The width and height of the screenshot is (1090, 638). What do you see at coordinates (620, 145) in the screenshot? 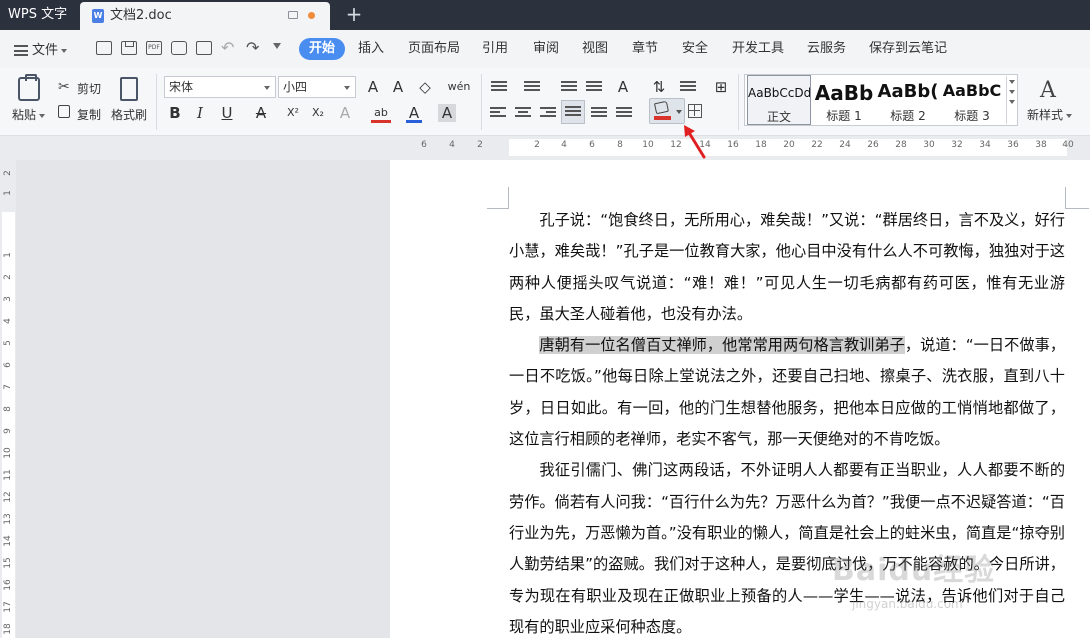
I see `ruler-tick-label: 8` at bounding box center [620, 145].